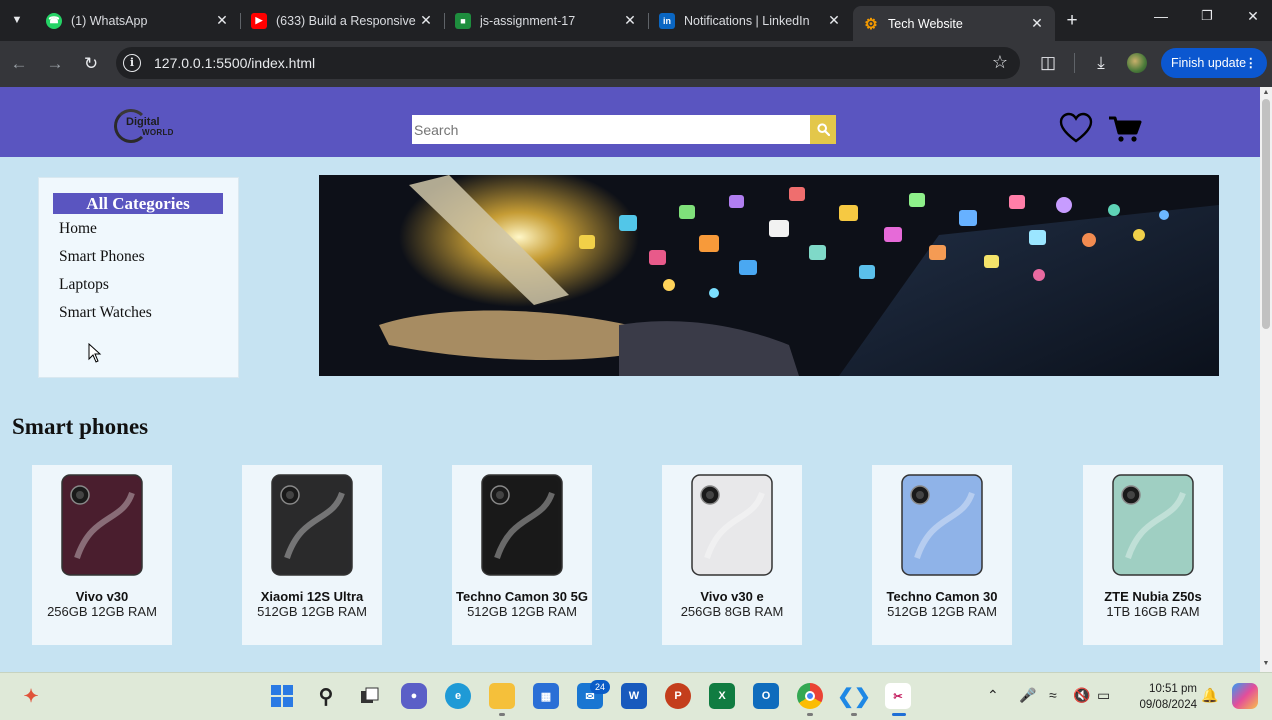 This screenshot has height=720, width=1272. What do you see at coordinates (1209, 63) in the screenshot?
I see `finish-update-label: Finish update` at bounding box center [1209, 63].